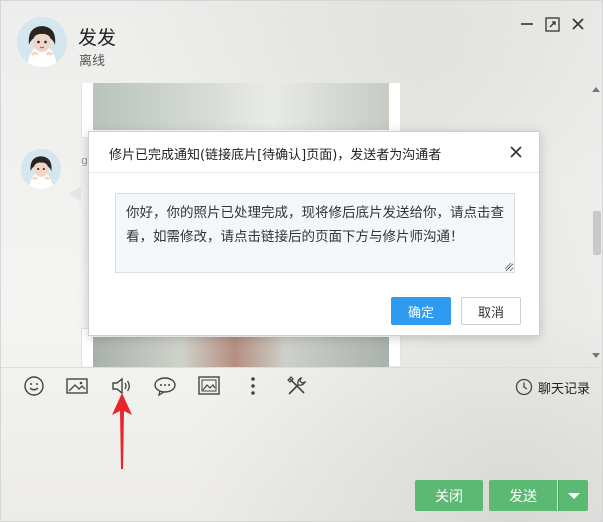 The image size is (603, 522). I want to click on input-toolbar: 聊天记录, so click(301, 385).